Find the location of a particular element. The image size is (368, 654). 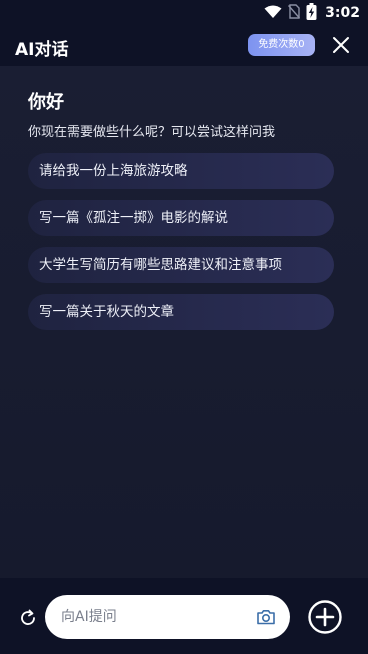

bottom-input-bar is located at coordinates (184, 616).